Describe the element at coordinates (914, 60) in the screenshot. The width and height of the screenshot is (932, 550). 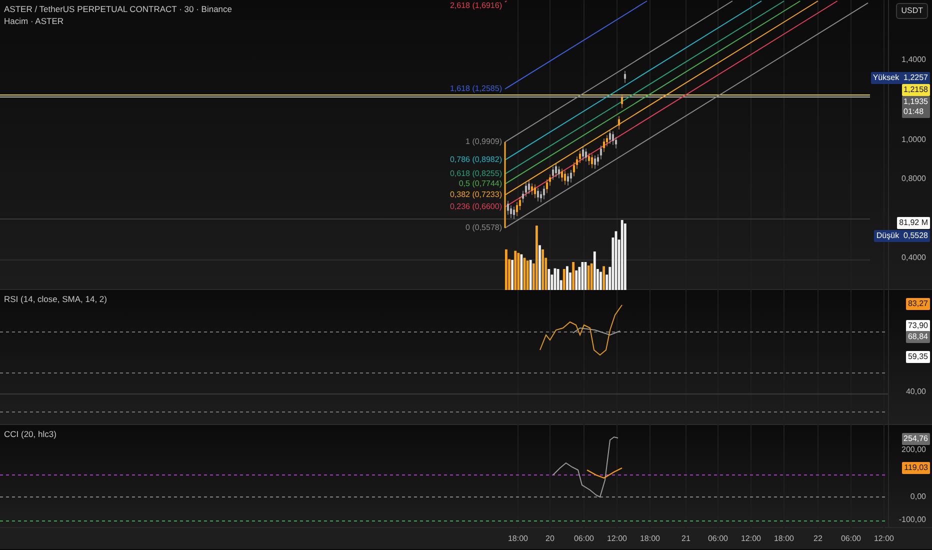
I see `price-axis-label: 1,4000` at that location.